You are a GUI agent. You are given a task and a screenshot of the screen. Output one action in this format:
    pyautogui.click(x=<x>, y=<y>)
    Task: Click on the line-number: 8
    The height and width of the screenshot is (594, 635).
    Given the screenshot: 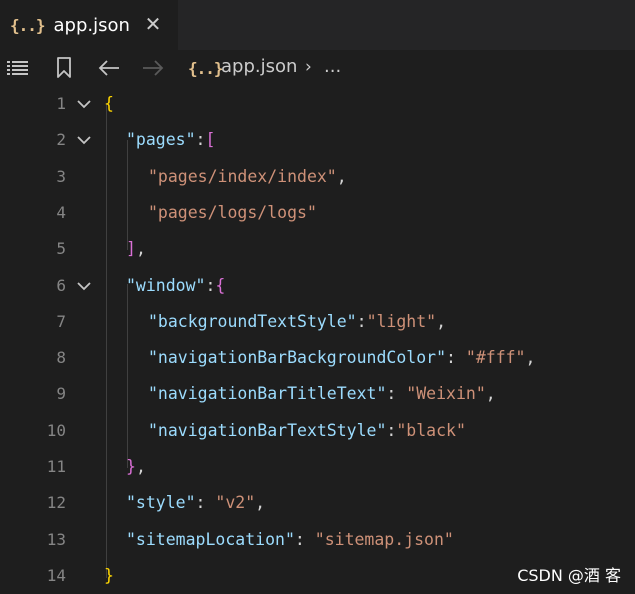 What is the action you would take?
    pyautogui.click(x=61, y=358)
    